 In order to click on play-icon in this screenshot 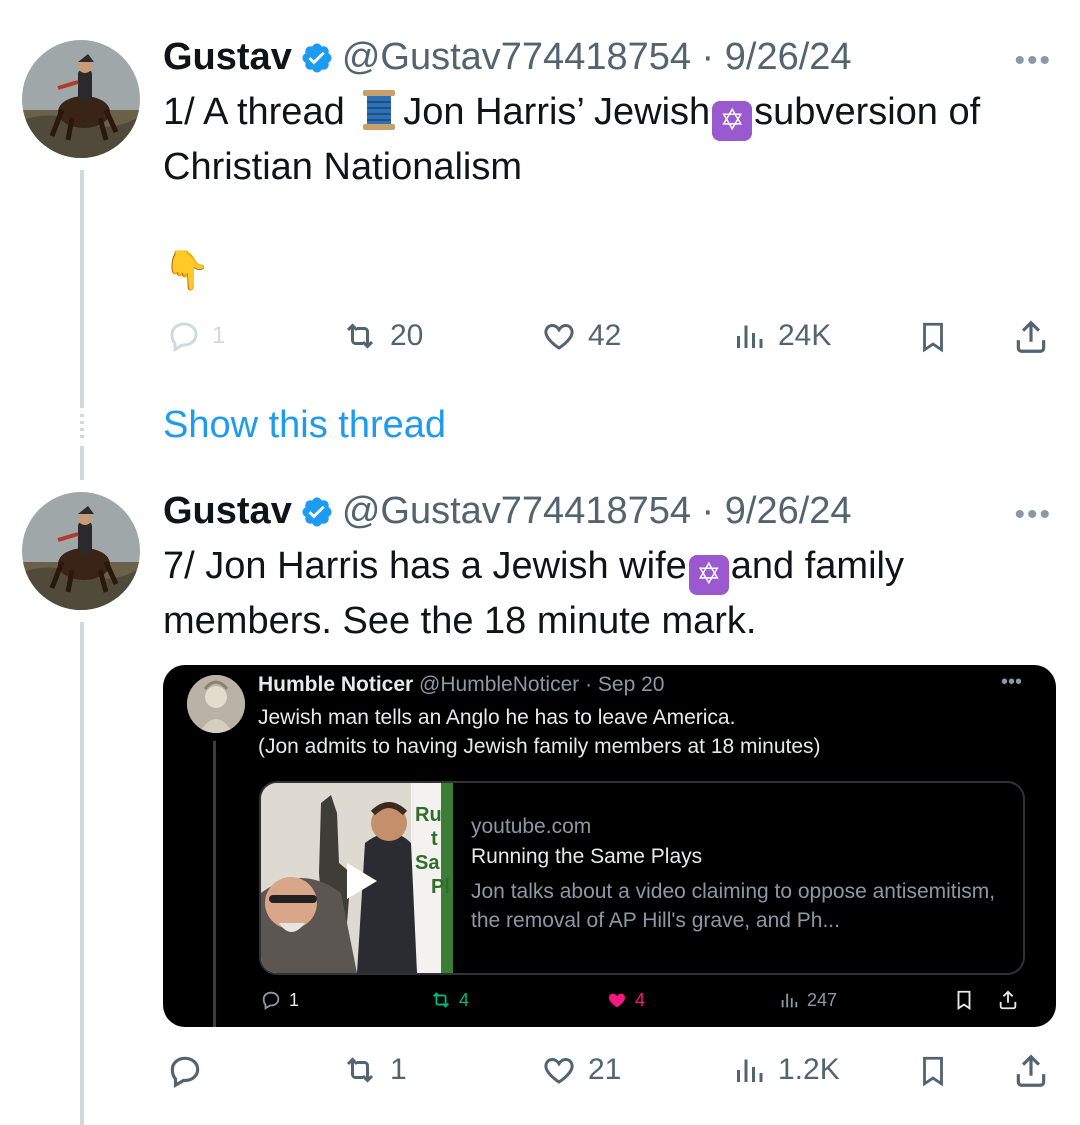, I will do `click(361, 883)`.